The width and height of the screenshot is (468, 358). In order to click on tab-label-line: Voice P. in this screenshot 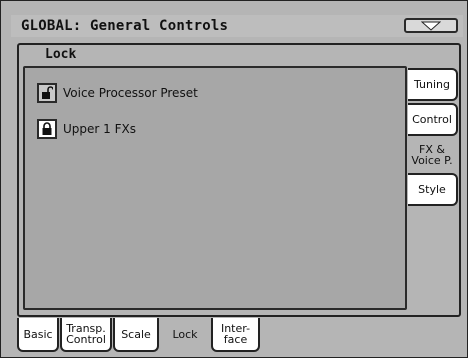, I will do `click(432, 160)`.